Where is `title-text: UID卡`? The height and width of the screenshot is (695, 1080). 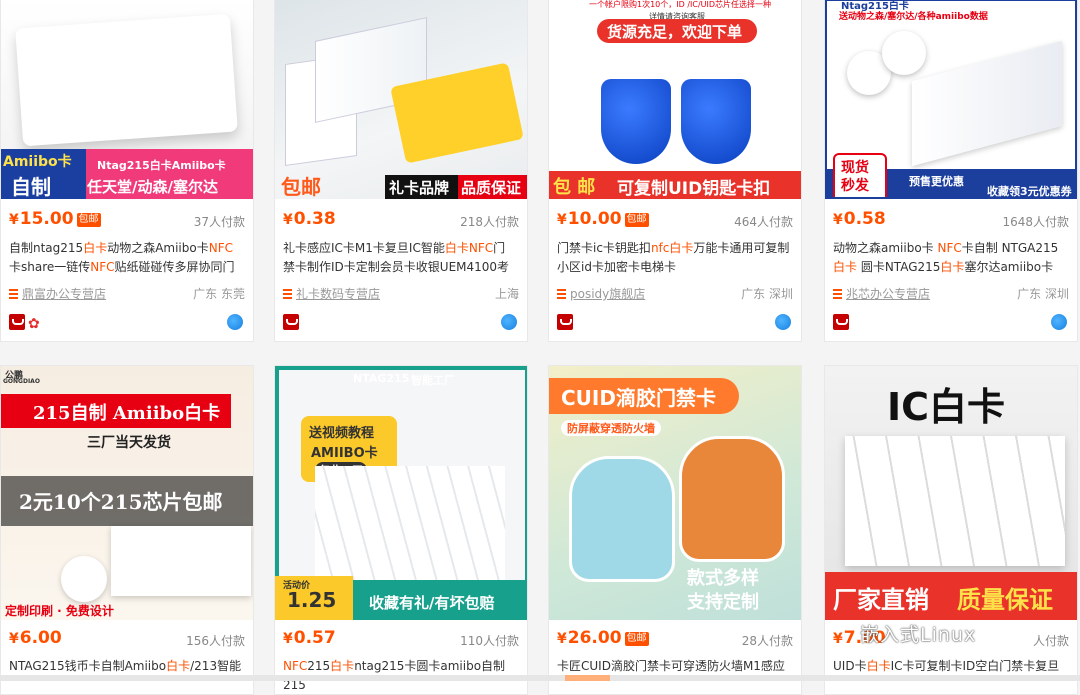 title-text: UID卡 is located at coordinates (850, 666).